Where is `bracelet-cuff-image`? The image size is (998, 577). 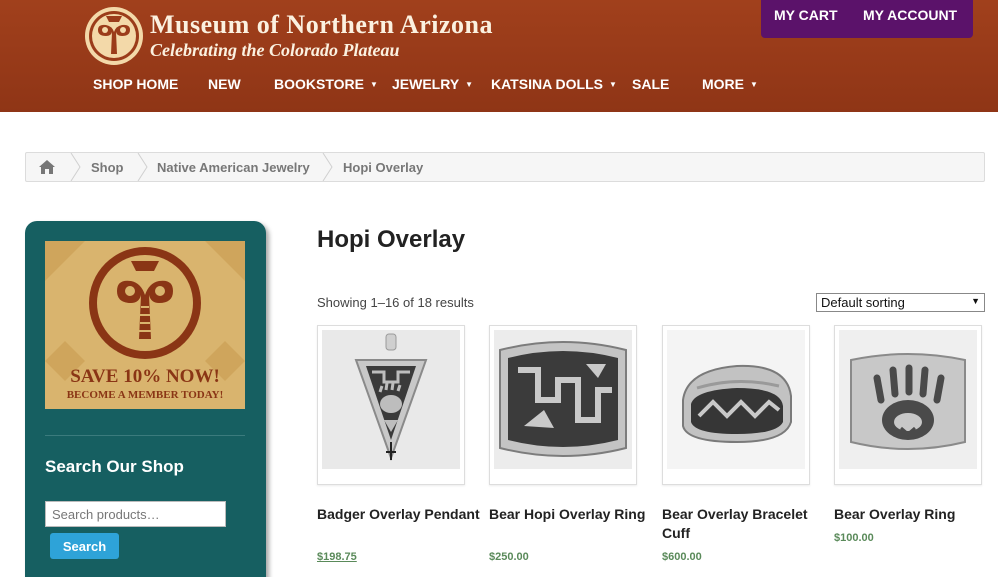
bracelet-cuff-image is located at coordinates (736, 399).